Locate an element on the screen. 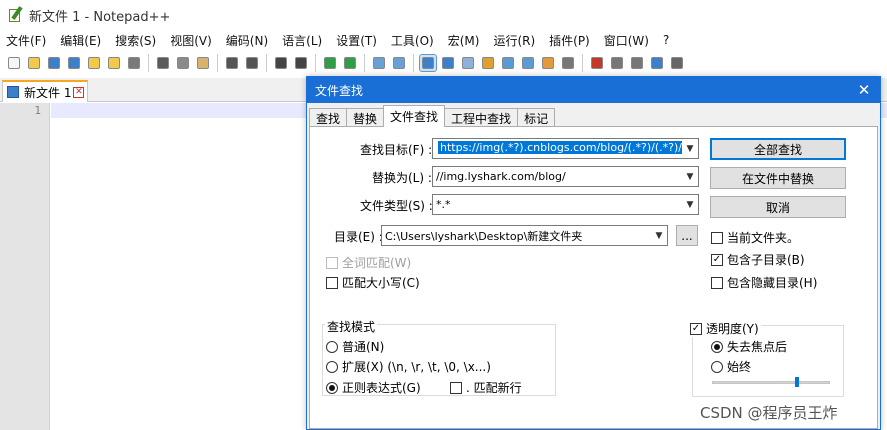 The image size is (887, 430). doc-map-icon is located at coordinates (508, 63).